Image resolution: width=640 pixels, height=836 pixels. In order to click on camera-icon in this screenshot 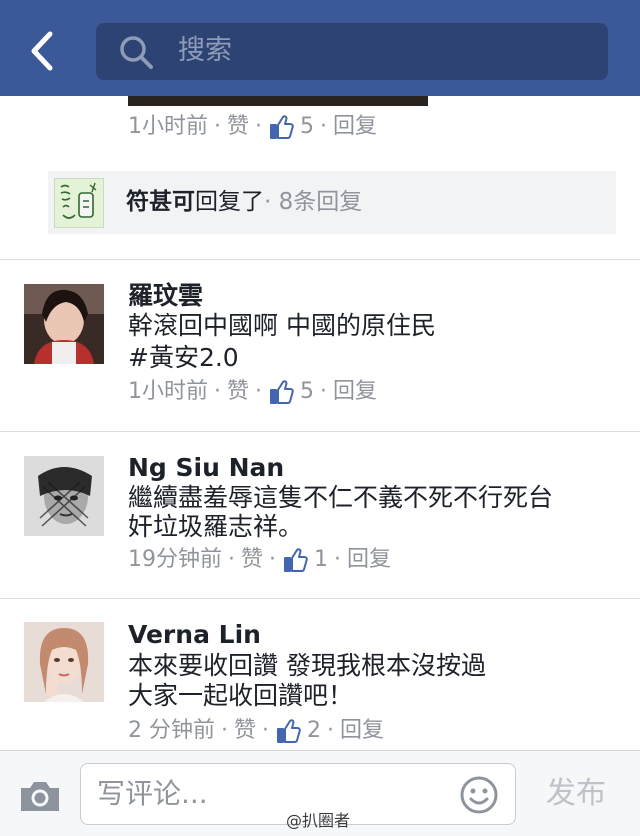, I will do `click(40, 796)`.